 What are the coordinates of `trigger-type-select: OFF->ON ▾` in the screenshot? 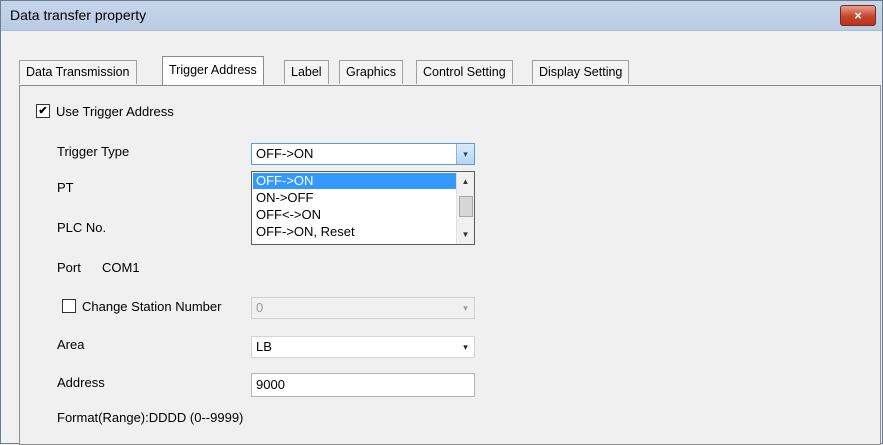 It's located at (363, 154).